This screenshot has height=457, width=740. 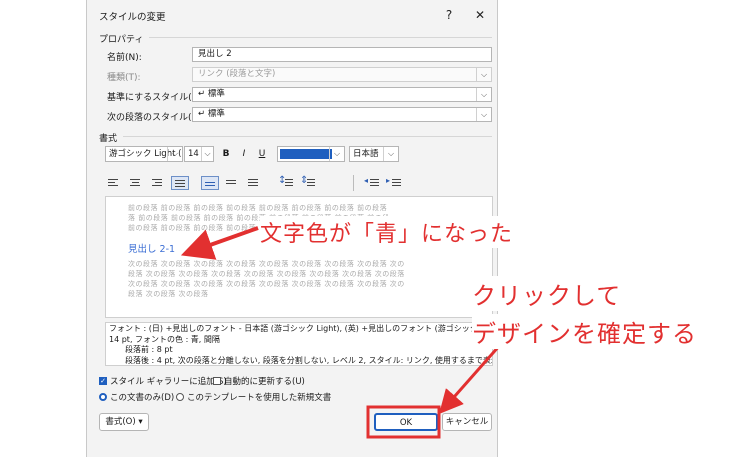 What do you see at coordinates (470, 379) in the screenshot?
I see `arrow-to-ok` at bounding box center [470, 379].